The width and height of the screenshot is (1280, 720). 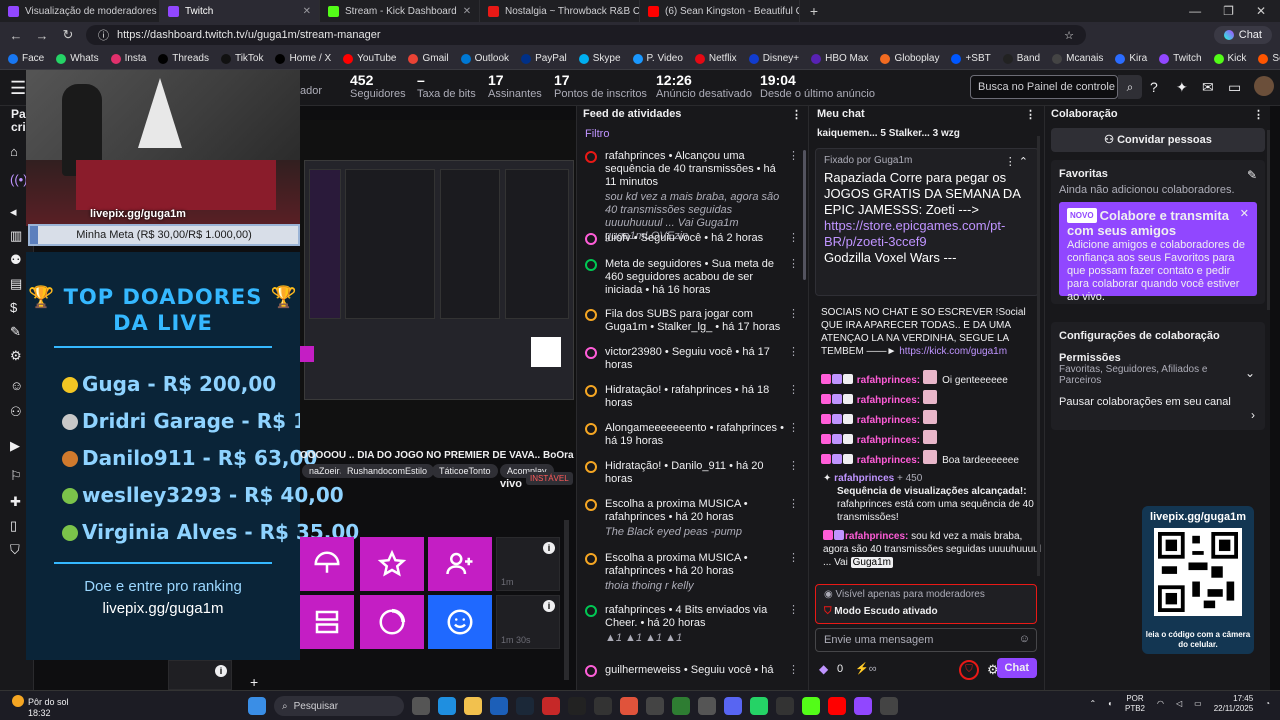 I want to click on learn-icon: ▯, so click(x=13, y=526).